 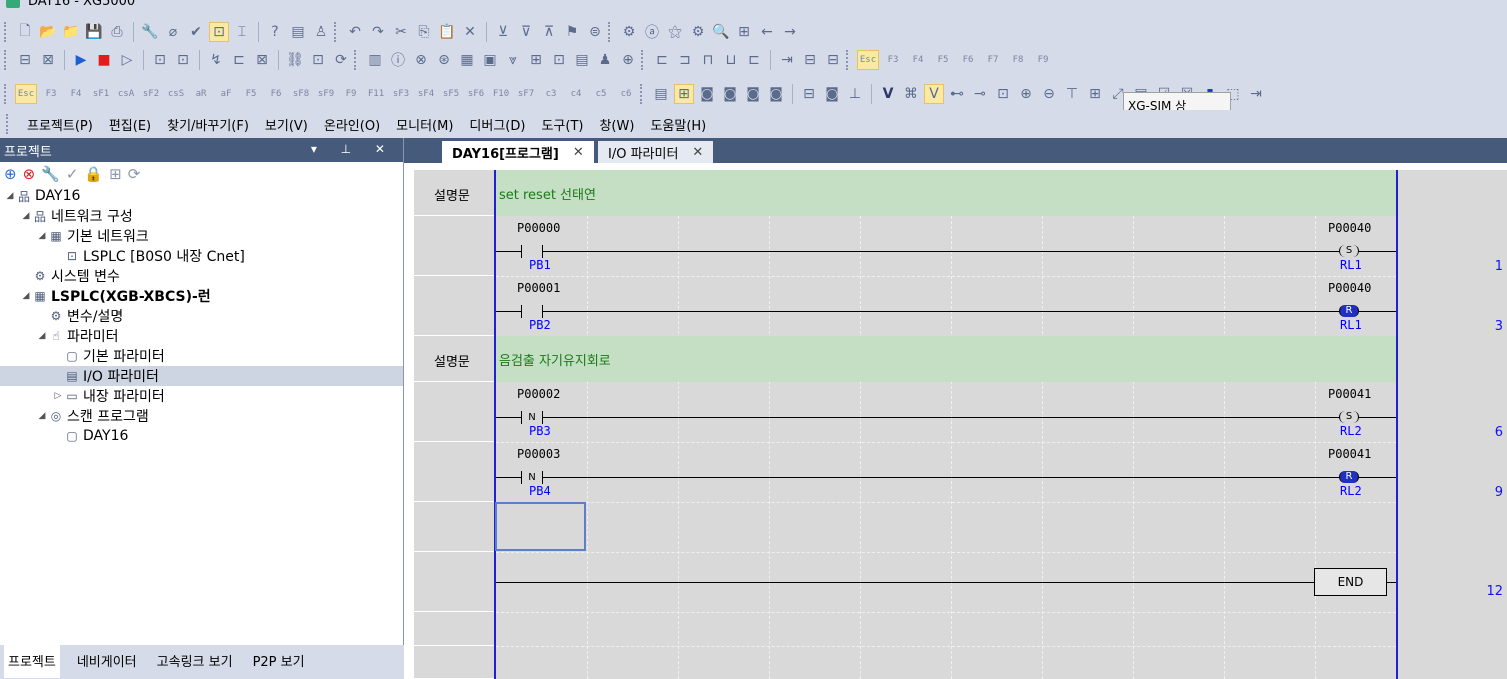 I want to click on v-icon: V, so click(x=888, y=94).